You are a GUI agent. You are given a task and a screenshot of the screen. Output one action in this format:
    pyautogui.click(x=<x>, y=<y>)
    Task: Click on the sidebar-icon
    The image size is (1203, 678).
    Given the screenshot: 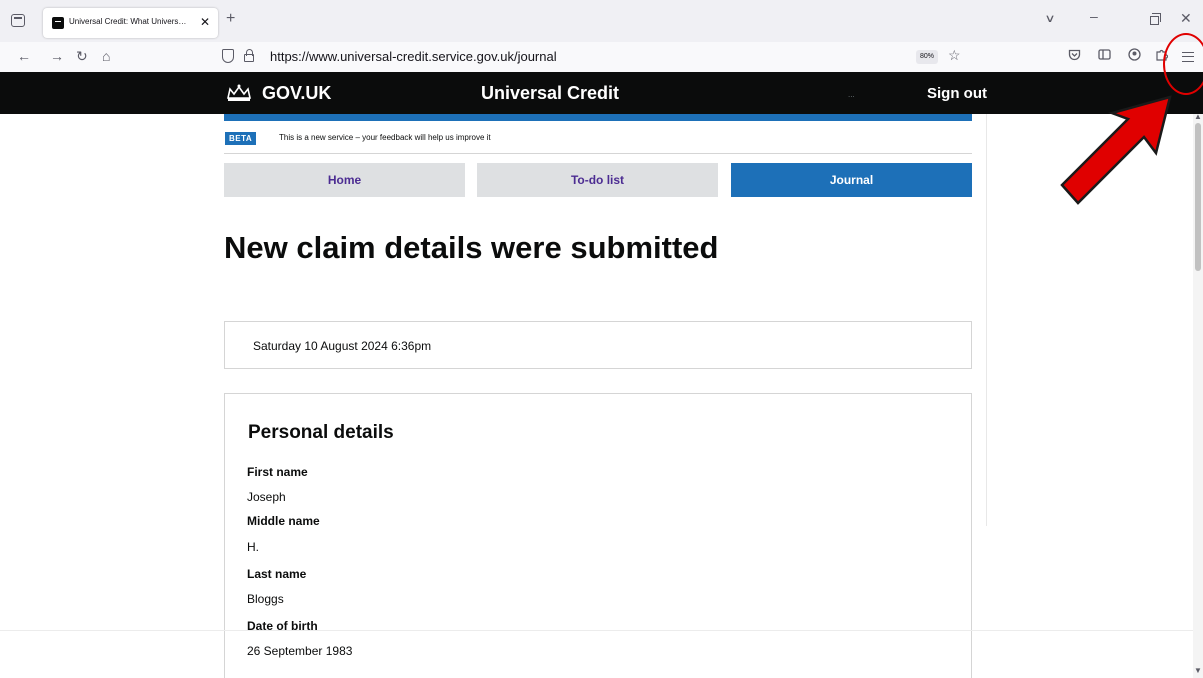 What is the action you would take?
    pyautogui.click(x=1104, y=56)
    